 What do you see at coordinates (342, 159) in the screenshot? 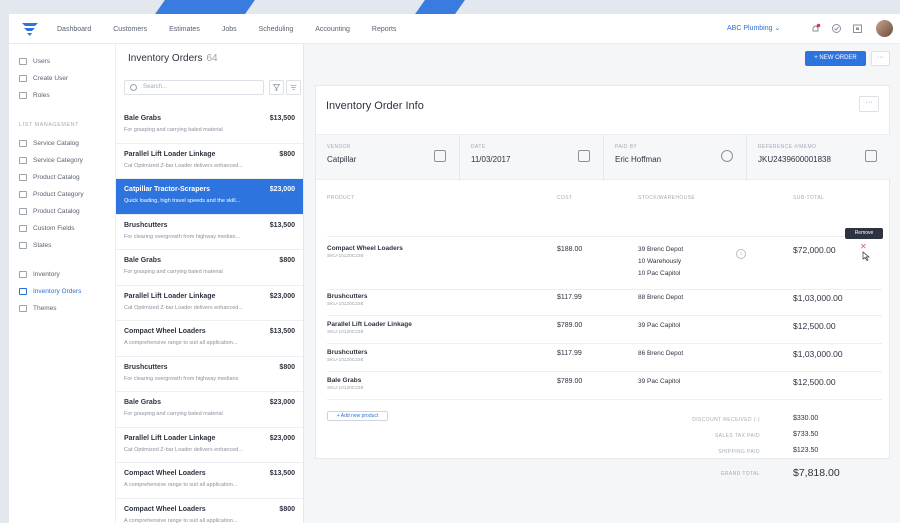
I see `vendor-value: Catpillar` at bounding box center [342, 159].